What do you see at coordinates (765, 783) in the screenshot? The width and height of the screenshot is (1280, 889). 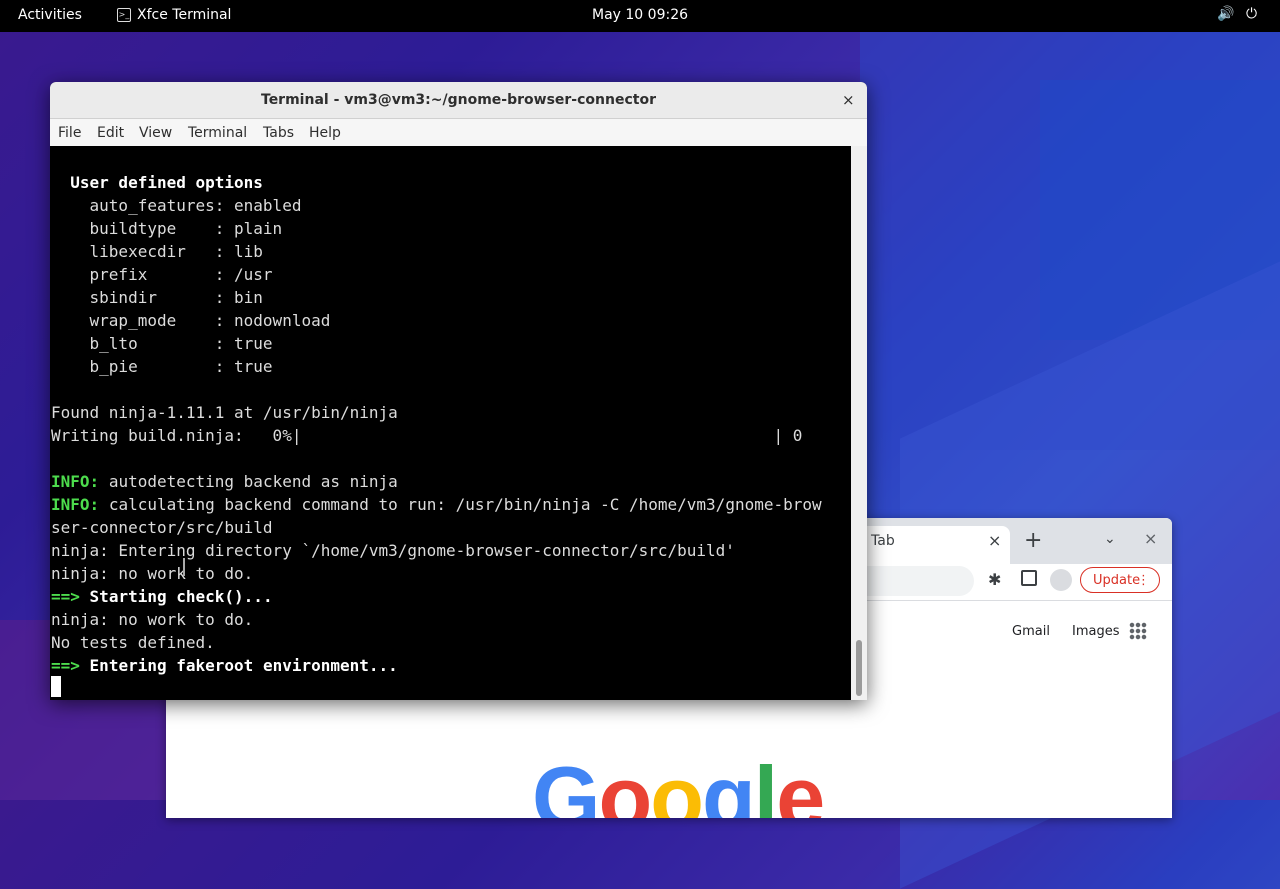 I see `logo-letter: l` at bounding box center [765, 783].